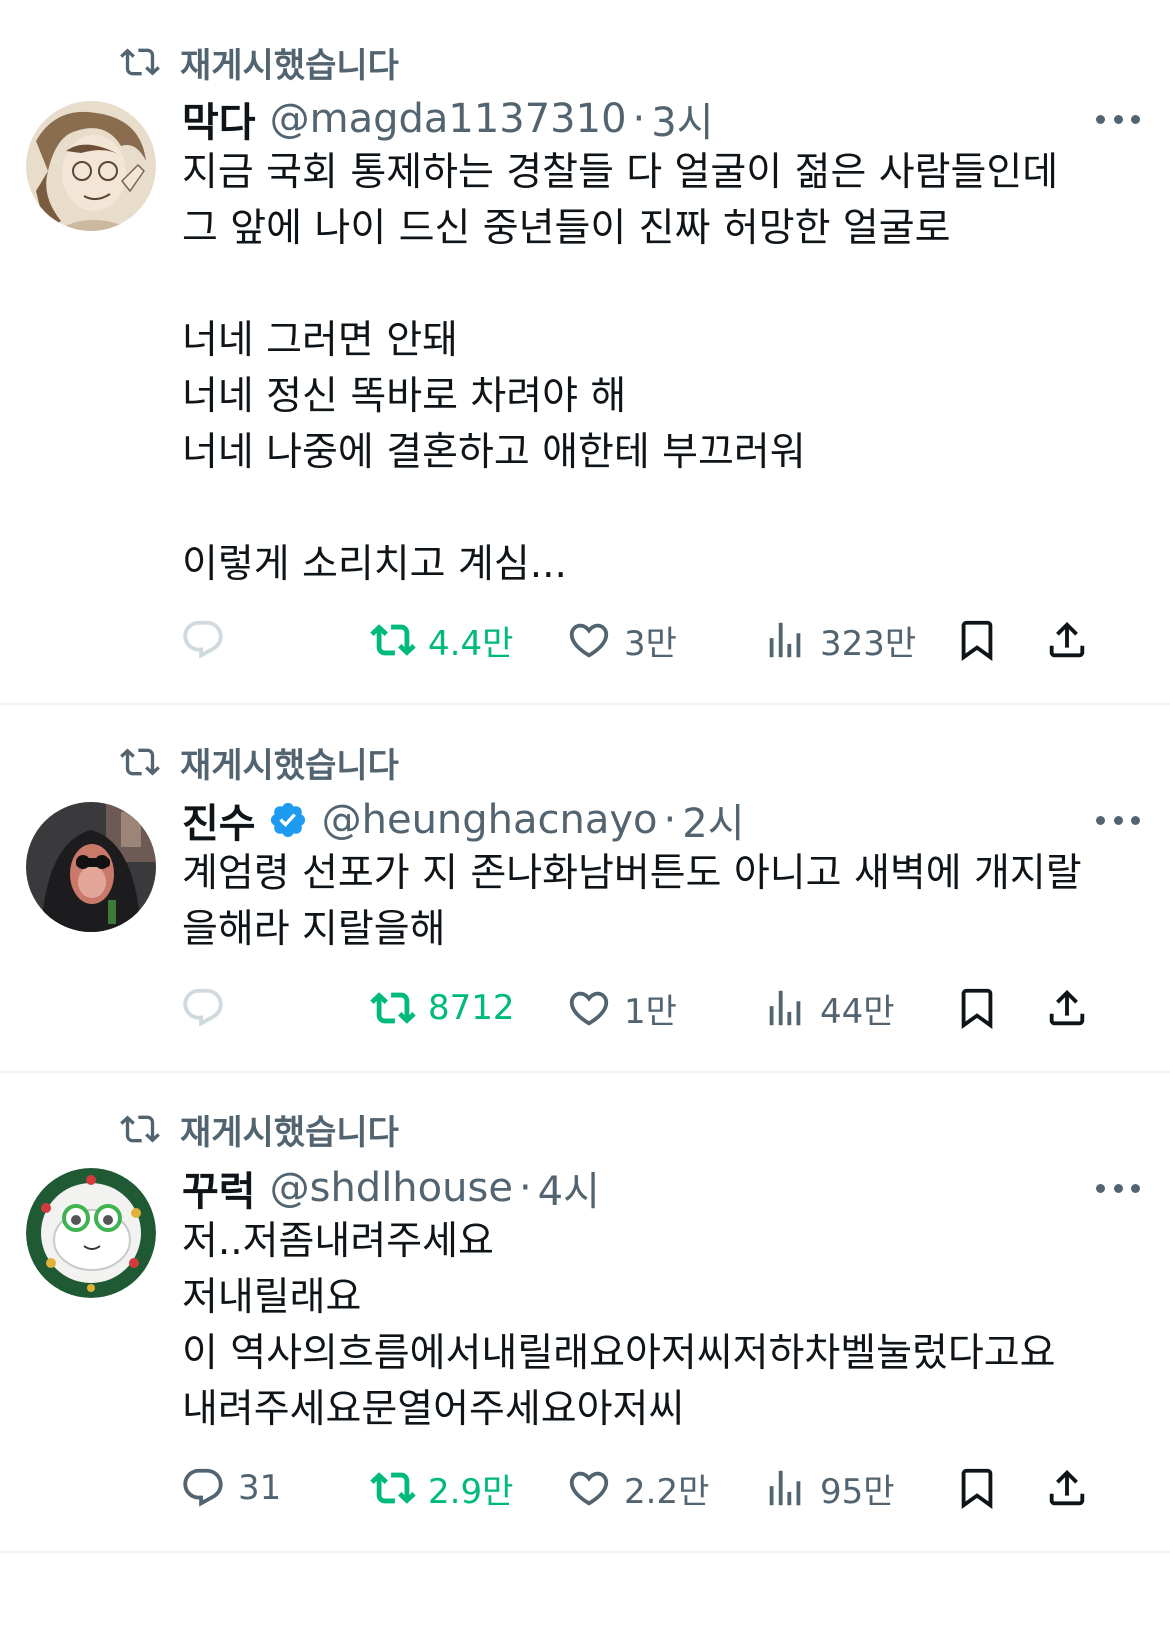  Describe the element at coordinates (619, 1353) in the screenshot. I see `text-line: 이 역사의흐름에서내릴래요아저씨저하차벨눌렀다고요` at that location.